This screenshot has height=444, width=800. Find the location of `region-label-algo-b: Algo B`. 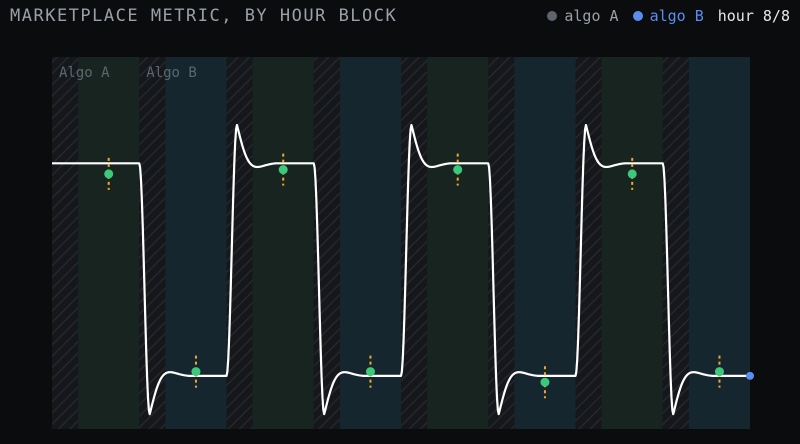

region-label-algo-b: Algo B is located at coordinates (171, 73).